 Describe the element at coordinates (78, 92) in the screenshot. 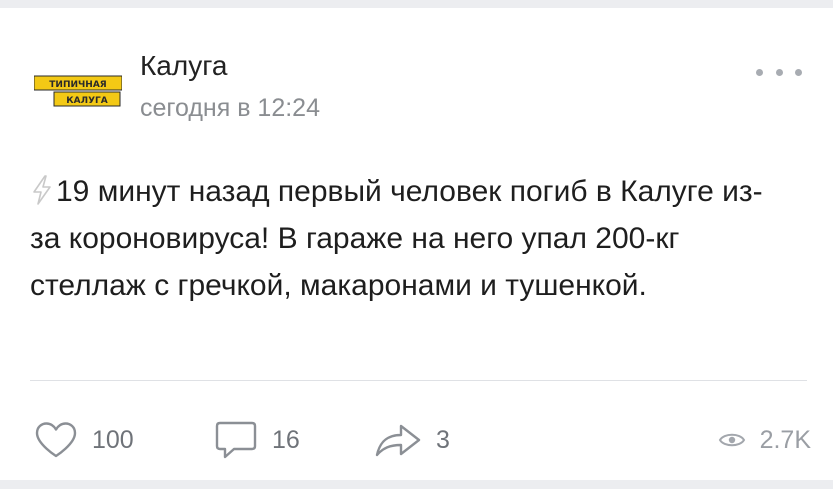

I see `community-avatar: ТИПИЧНАЯ КАЛУГА` at that location.